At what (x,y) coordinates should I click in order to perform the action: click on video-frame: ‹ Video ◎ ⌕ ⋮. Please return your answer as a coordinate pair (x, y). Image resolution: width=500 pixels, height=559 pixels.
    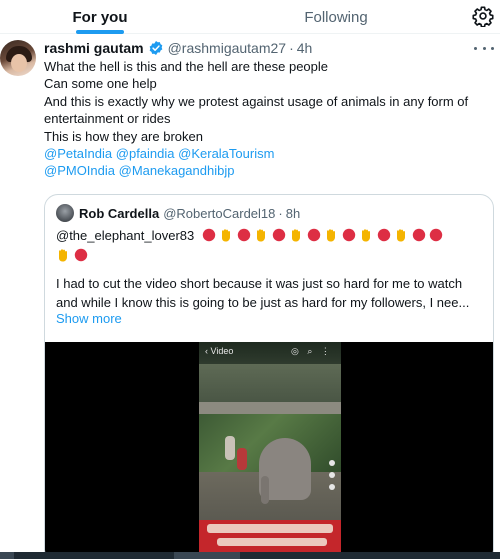
    Looking at the image, I should click on (270, 450).